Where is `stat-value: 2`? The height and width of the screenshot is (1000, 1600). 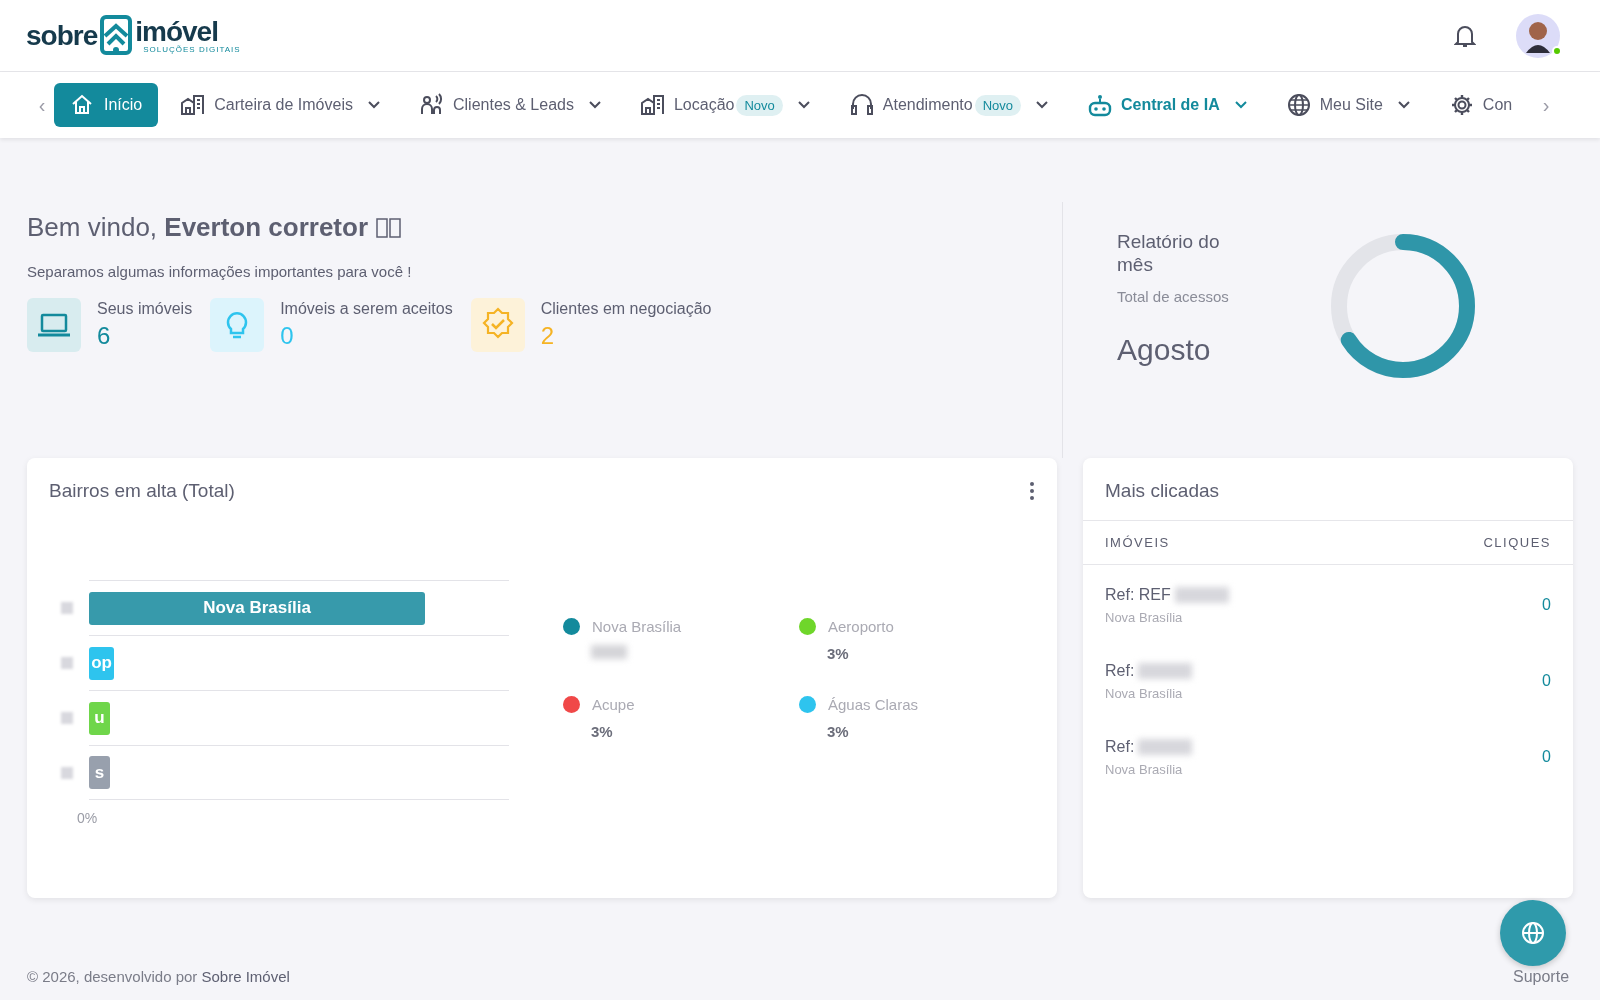 stat-value: 2 is located at coordinates (548, 336).